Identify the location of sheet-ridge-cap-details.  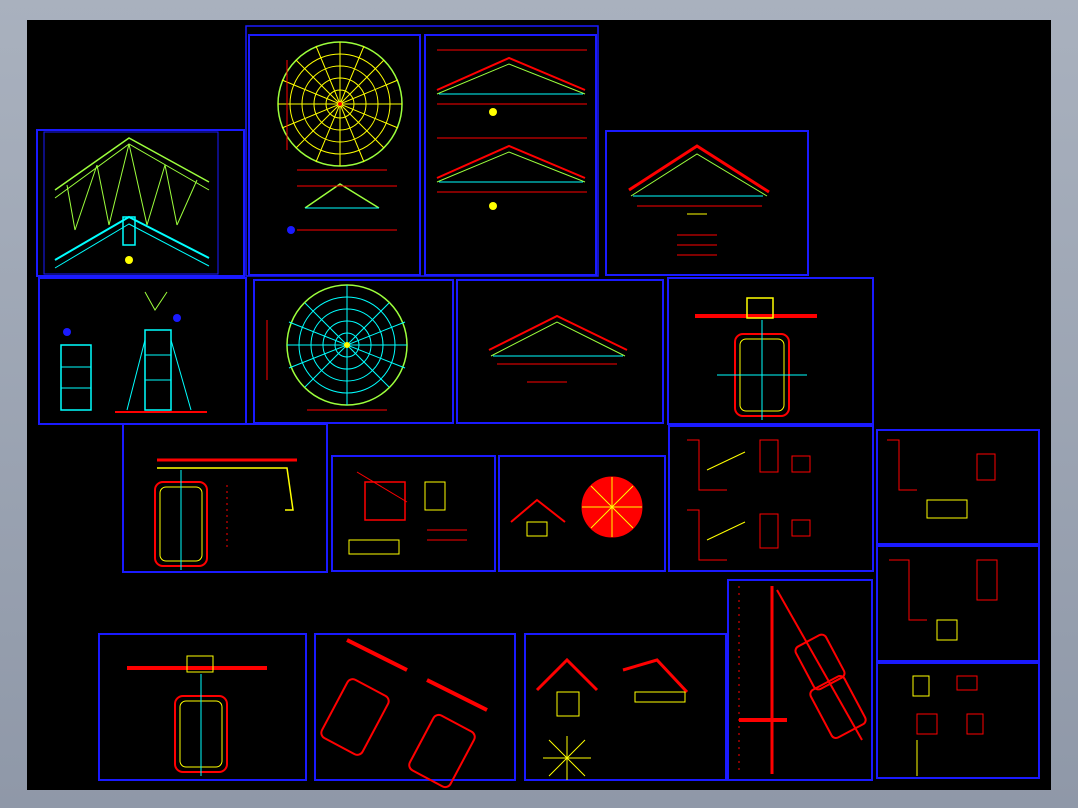
(625, 707).